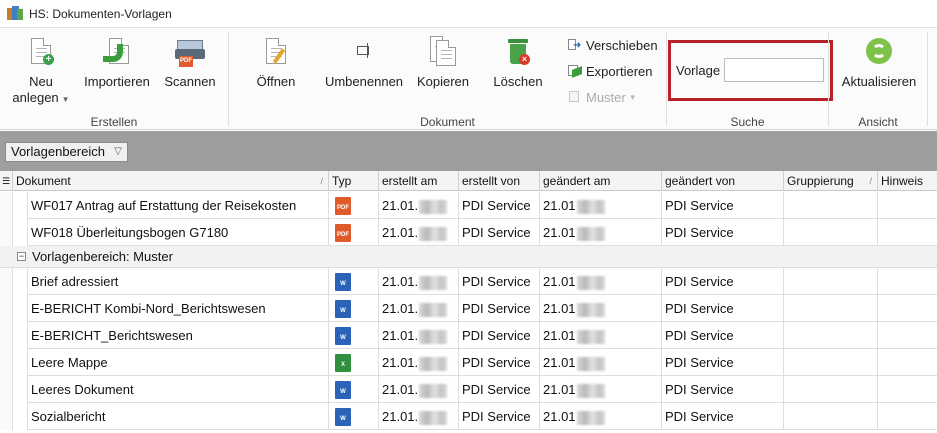 This screenshot has height=433, width=937. Describe the element at coordinates (178, 281) in the screenshot. I see `cell-dokument: Brief adressiert` at that location.